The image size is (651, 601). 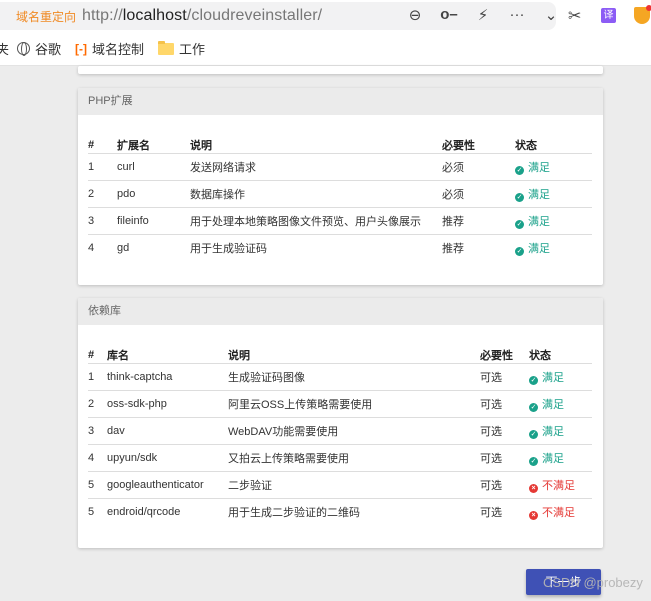 What do you see at coordinates (167, 458) in the screenshot?
I see `row-name: upyun/sdk` at bounding box center [167, 458].